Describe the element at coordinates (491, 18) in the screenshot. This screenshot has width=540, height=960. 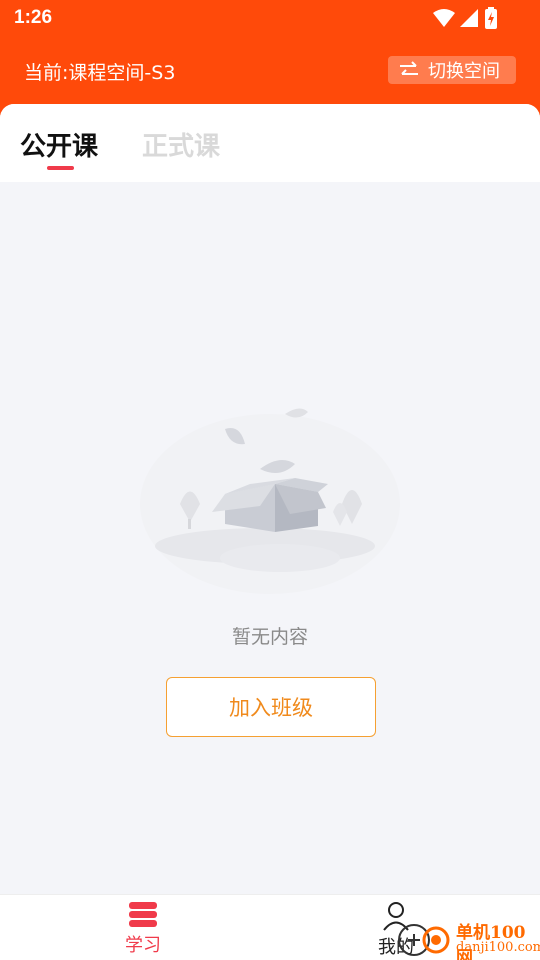
I see `battery-icon` at that location.